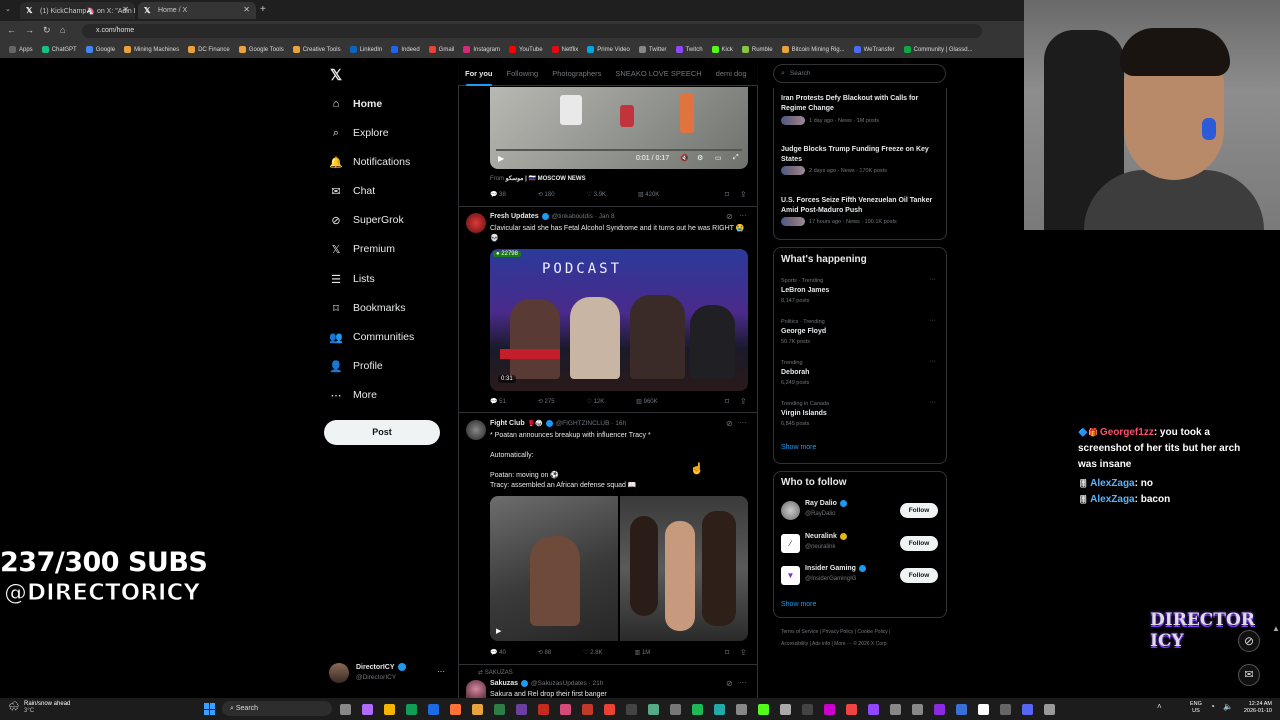  What do you see at coordinates (10, 10) in the screenshot?
I see `tab-search-button: ⌄` at bounding box center [10, 10].